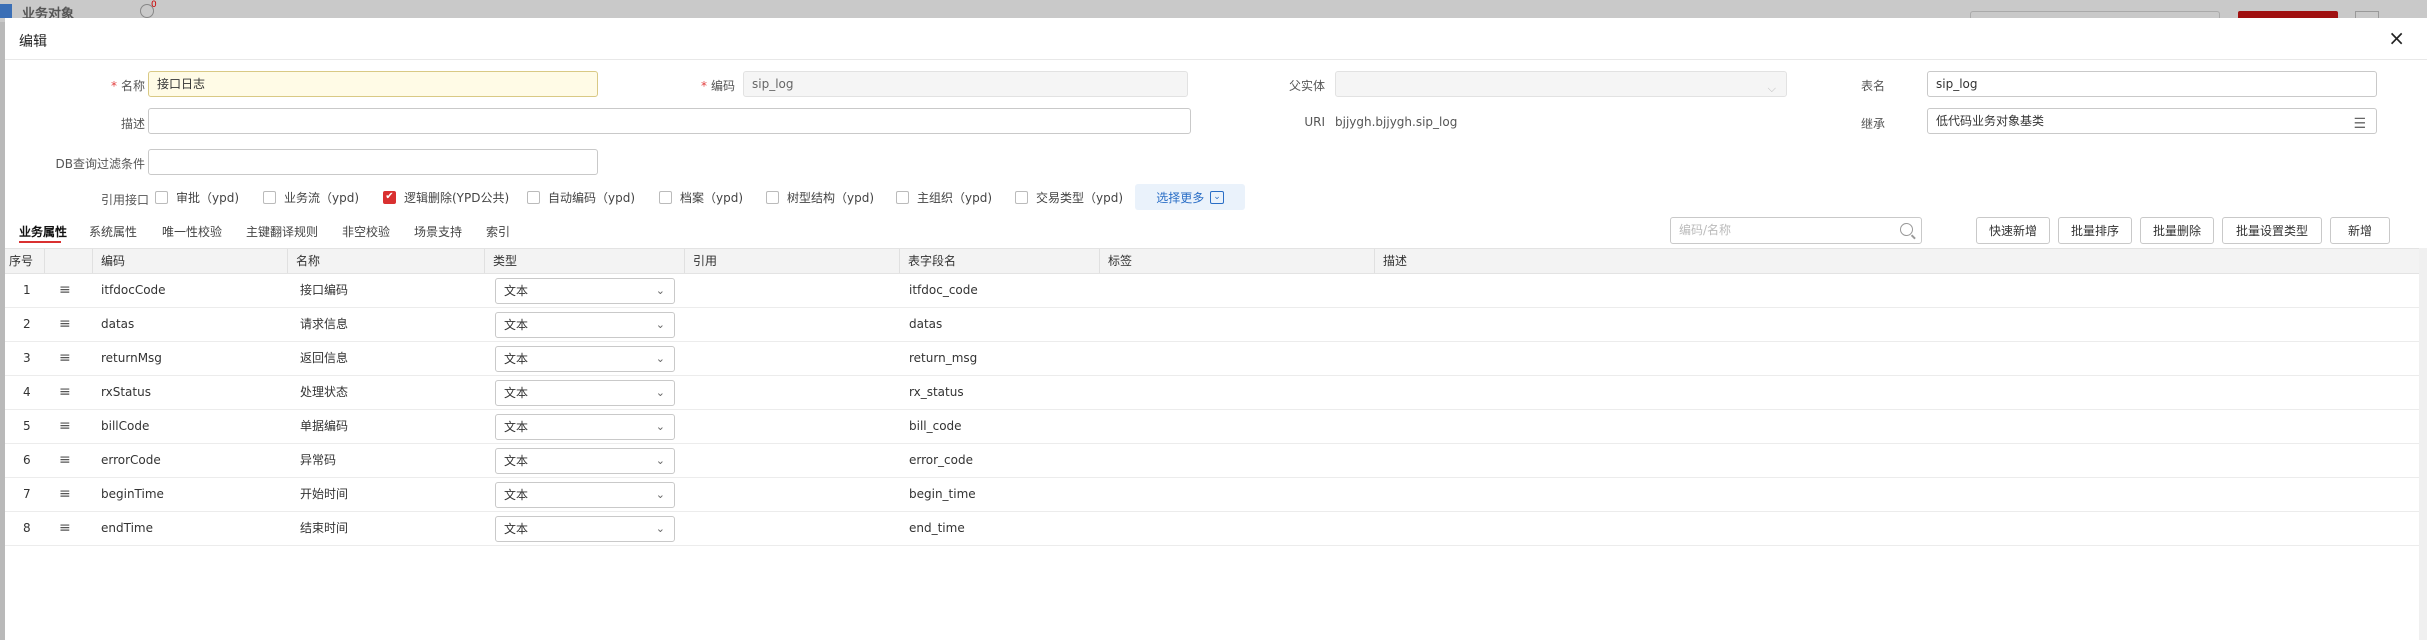  What do you see at coordinates (925, 324) in the screenshot?
I see `row-field-name: datas` at bounding box center [925, 324].